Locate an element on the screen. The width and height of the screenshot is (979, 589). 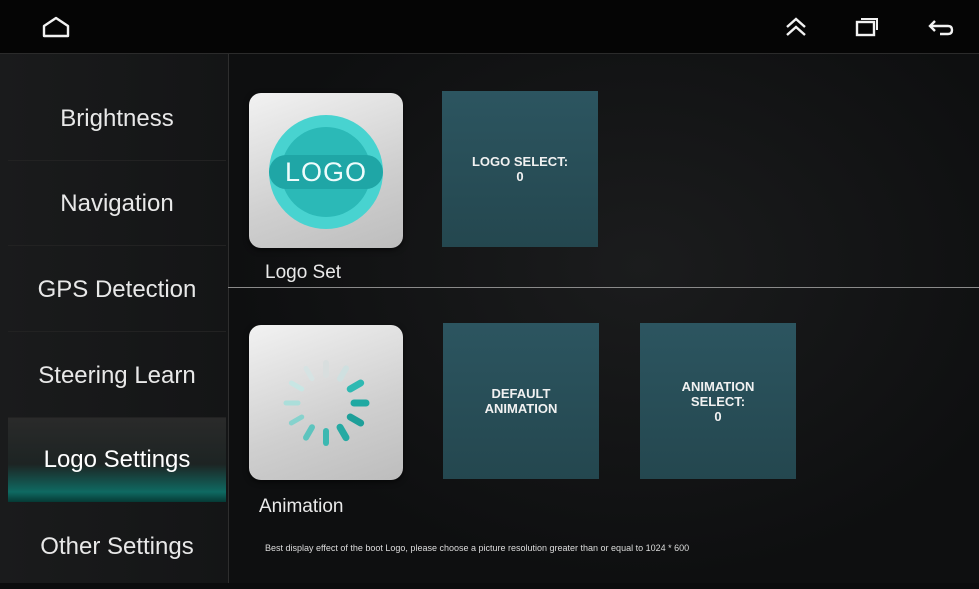
sidebar-item-logo-settings: Logo Settings is located at coordinates (117, 460).